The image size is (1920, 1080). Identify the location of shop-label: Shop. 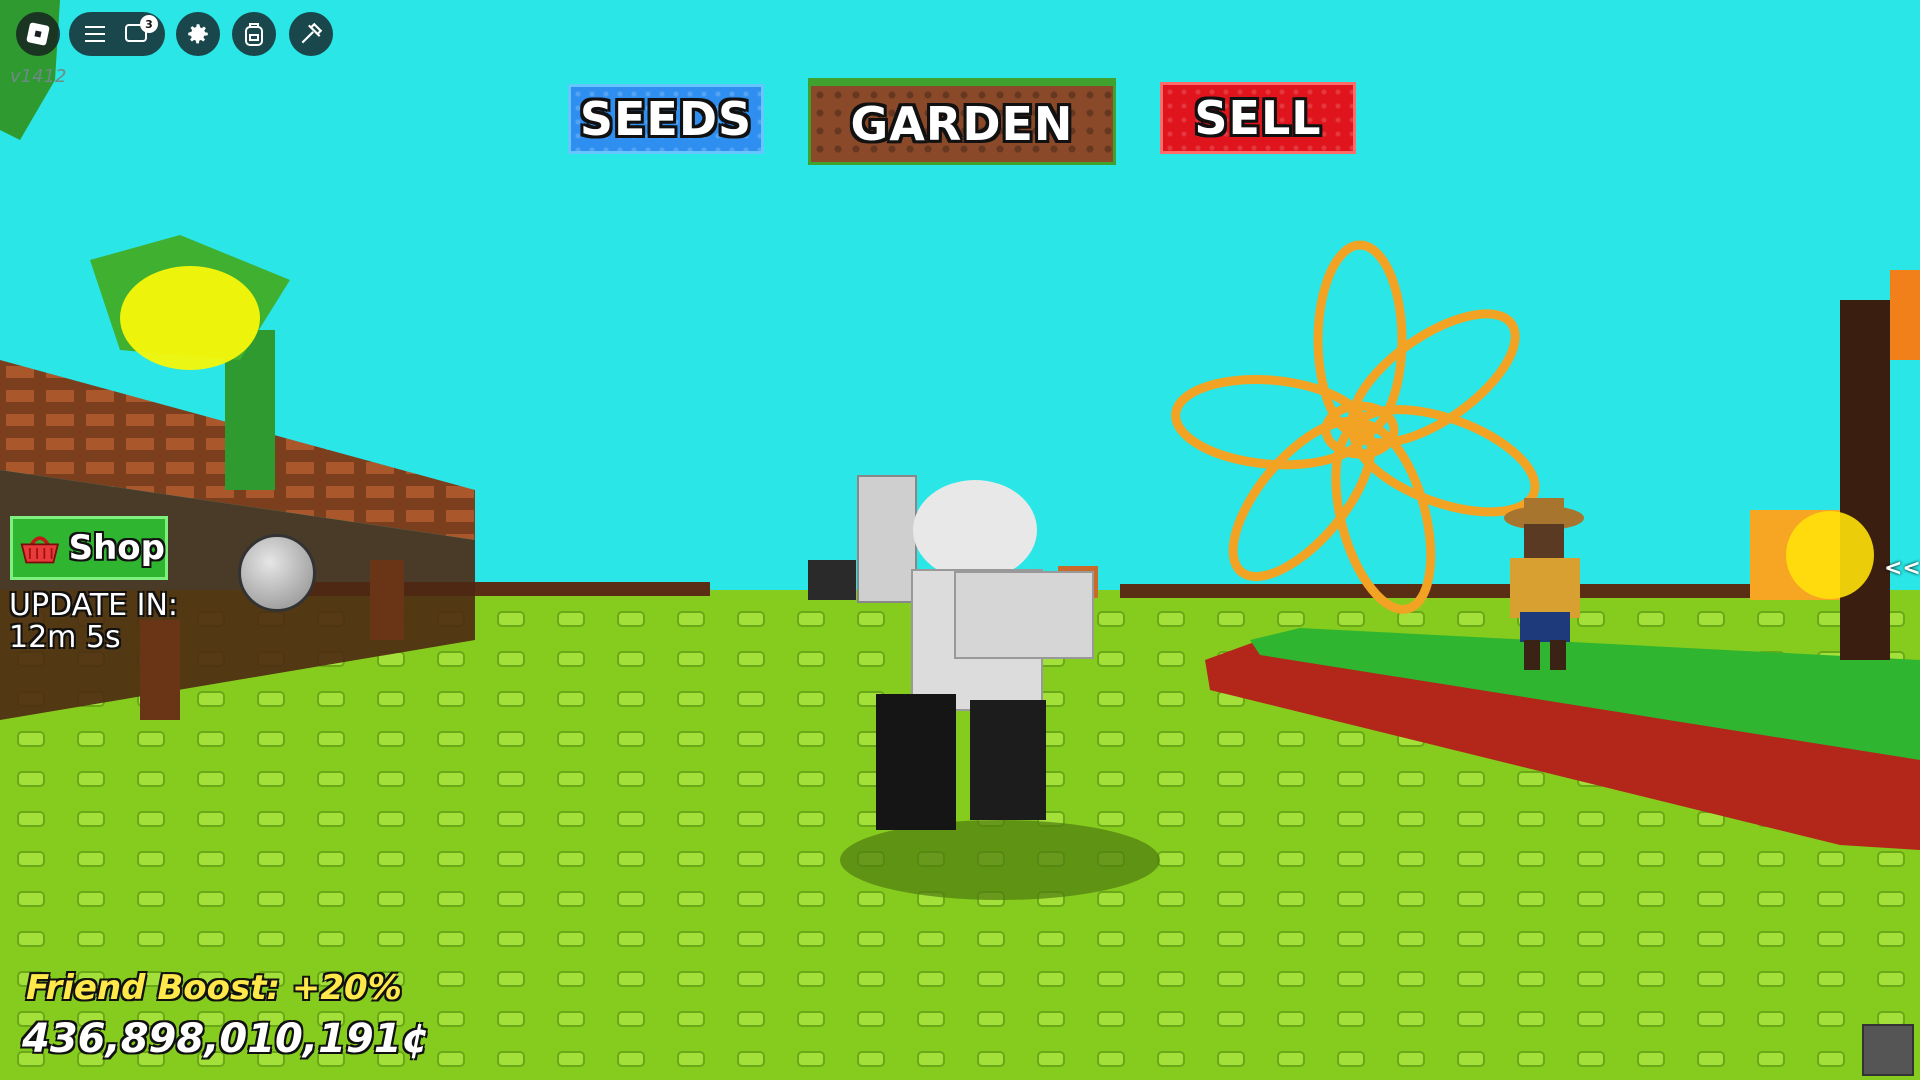
(116, 548).